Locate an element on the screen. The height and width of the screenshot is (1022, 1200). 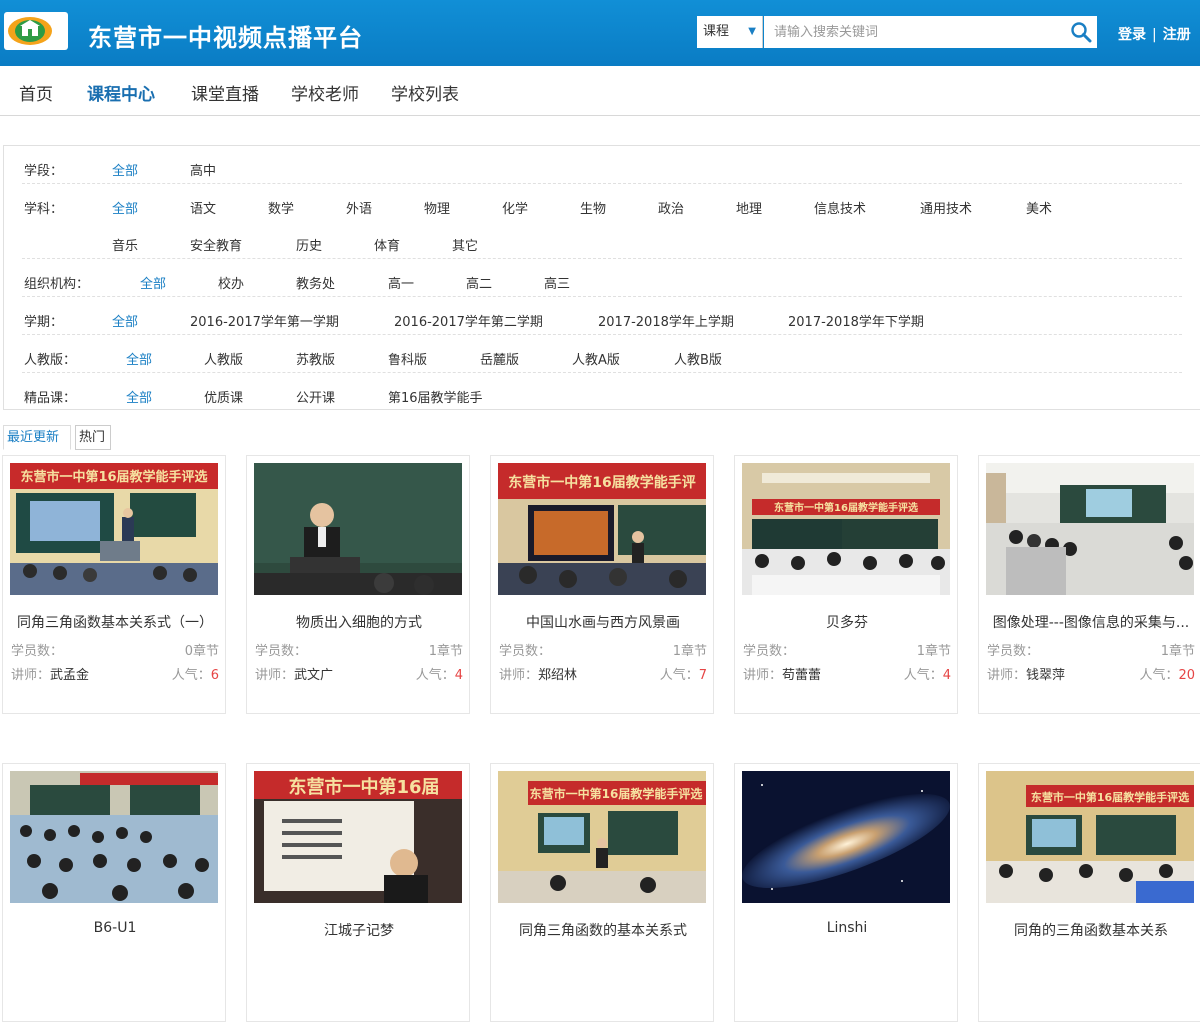
course-title: 同角三角函数的基本关系式 is located at coordinates (603, 930).